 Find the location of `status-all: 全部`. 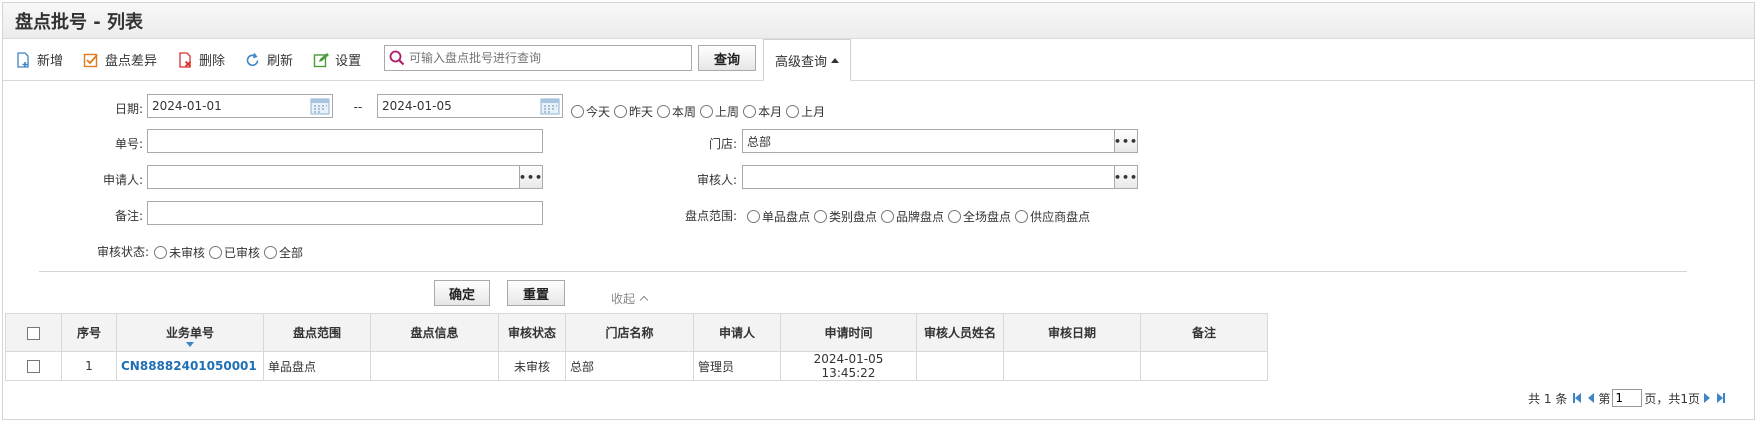

status-all: 全部 is located at coordinates (283, 252).